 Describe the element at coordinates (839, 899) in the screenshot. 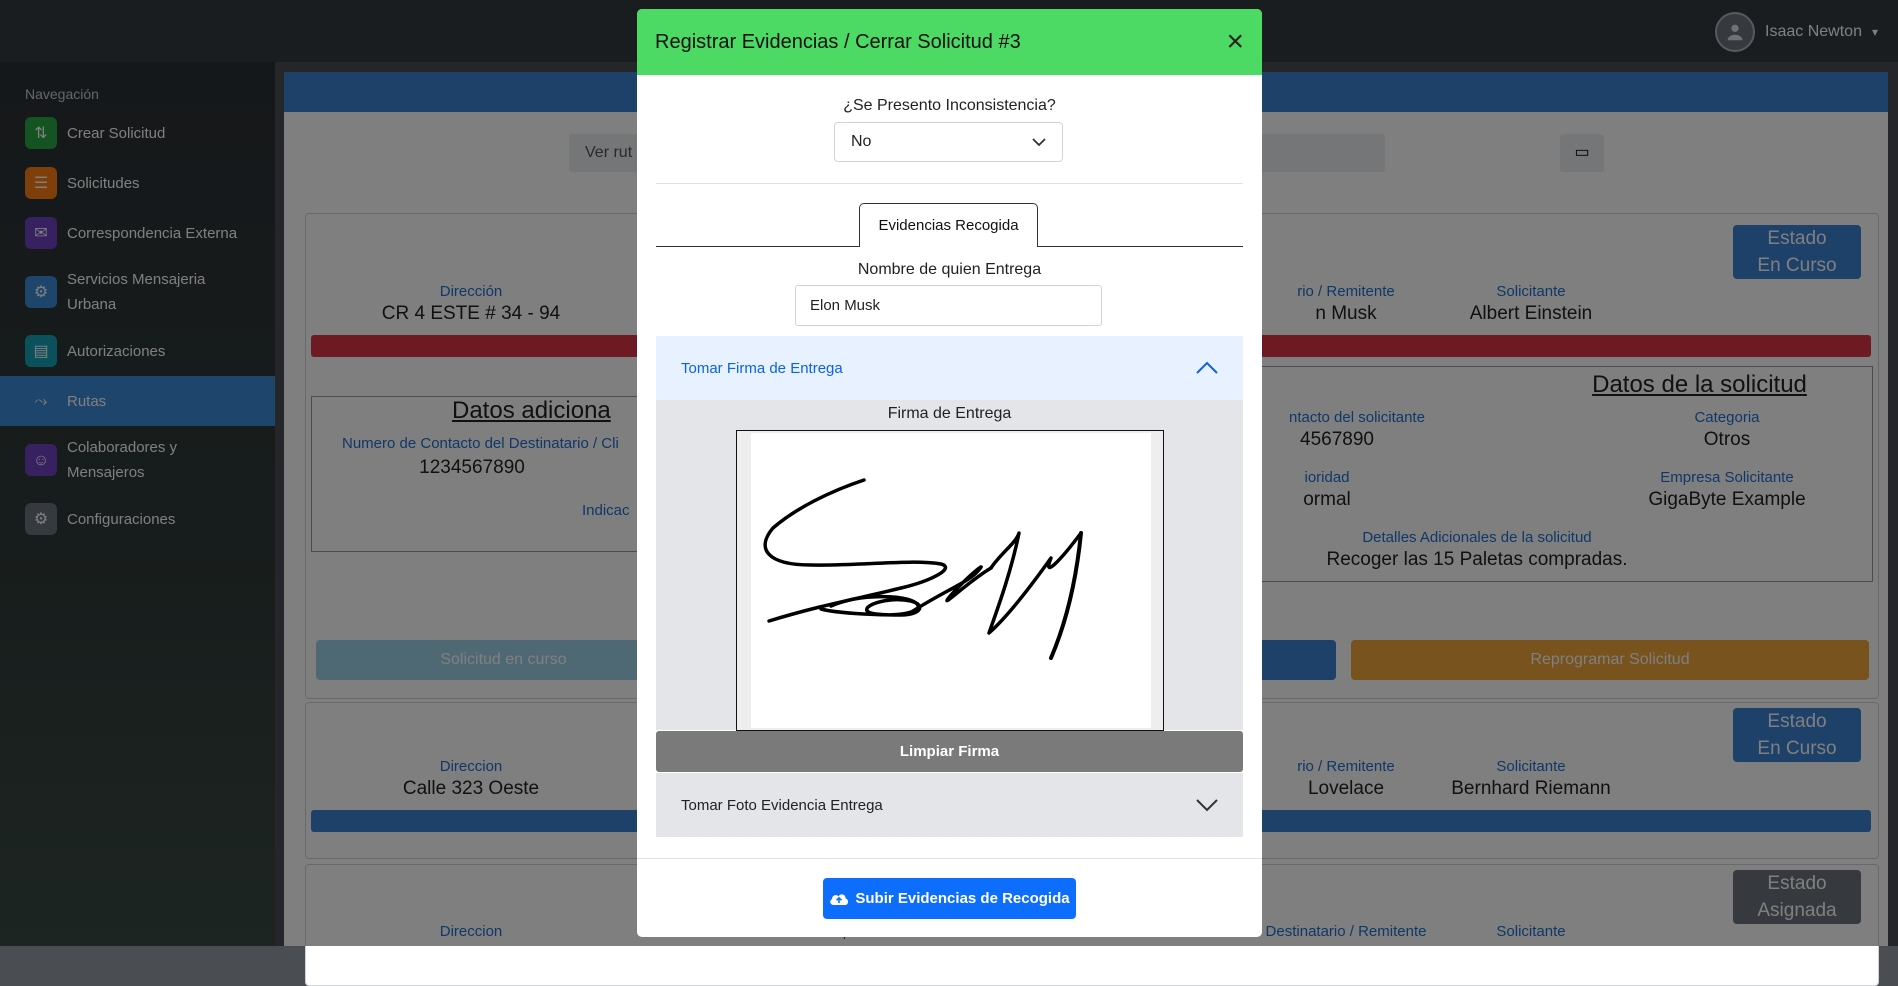

I see `cloud-upload-icon` at that location.